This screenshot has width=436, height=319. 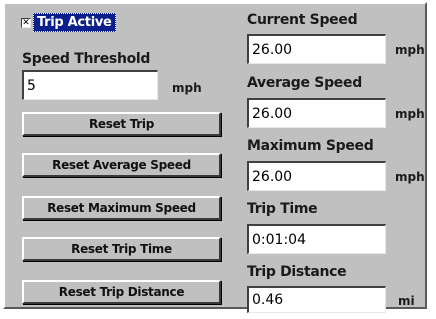 I want to click on maximum-speed-unit: mph, so click(x=410, y=177).